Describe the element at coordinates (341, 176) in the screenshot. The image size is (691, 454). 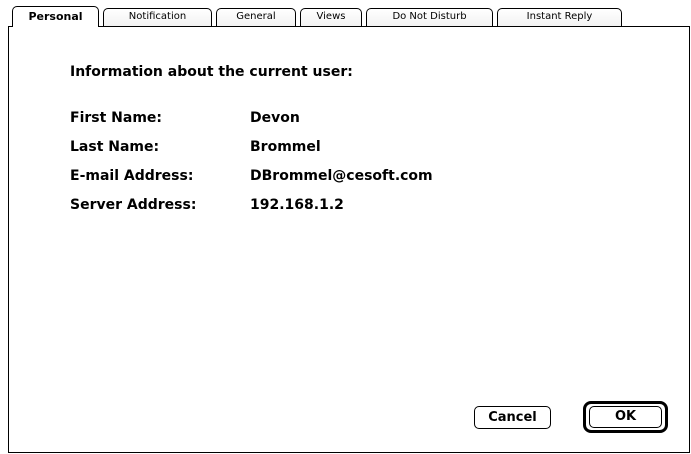
I see `email-address-value: DBrommel@cesoft.com` at that location.